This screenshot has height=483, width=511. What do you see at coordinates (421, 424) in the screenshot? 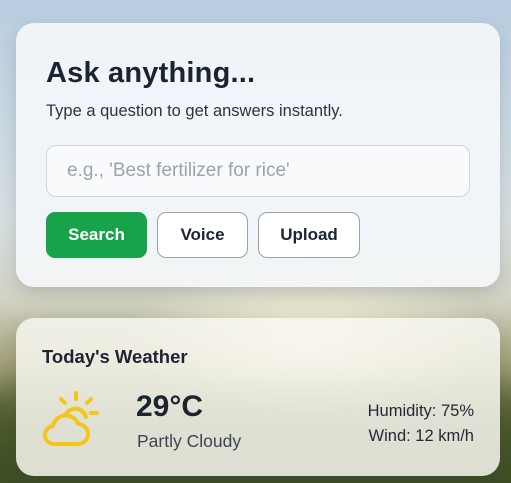
I see `weather-stats: Humidity: 75% Wind: 12 km/h` at bounding box center [421, 424].